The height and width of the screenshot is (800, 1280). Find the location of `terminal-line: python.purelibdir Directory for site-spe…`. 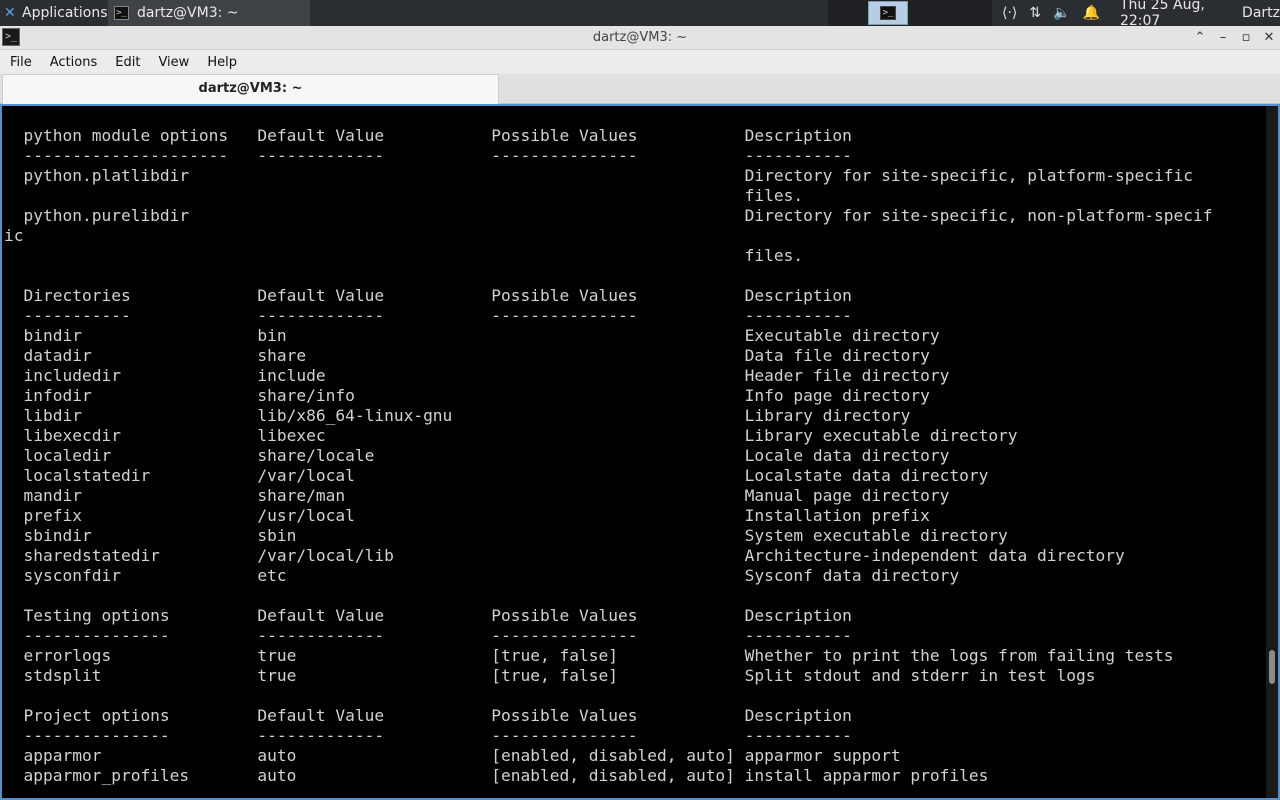

terminal-line: python.purelibdir Directory for site-spe… is located at coordinates (608, 215).